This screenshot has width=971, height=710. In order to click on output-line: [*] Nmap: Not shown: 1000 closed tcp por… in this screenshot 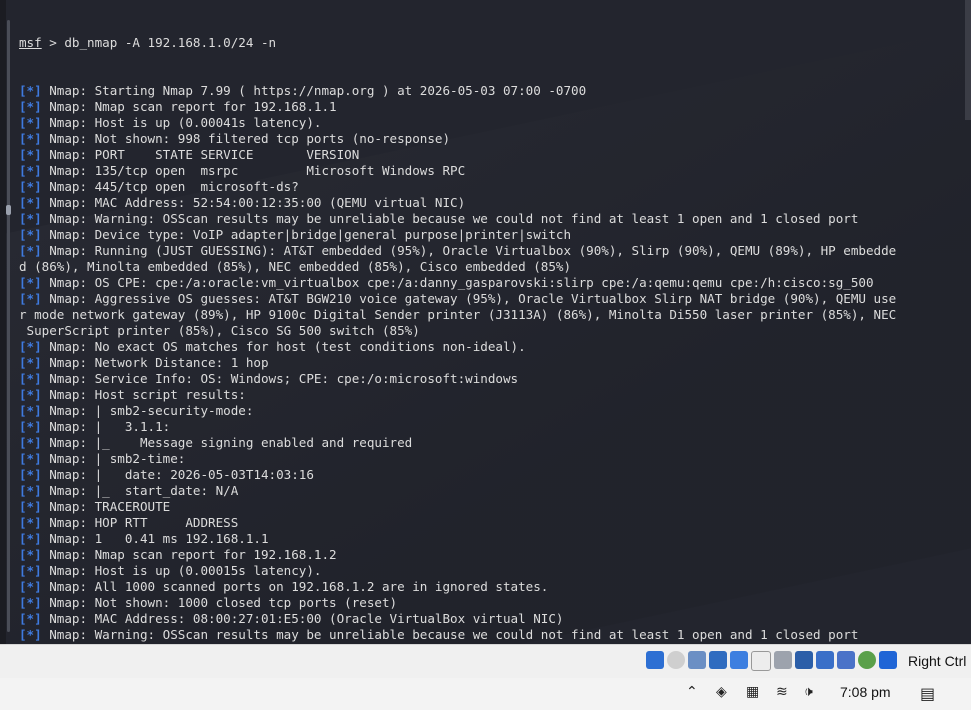, I will do `click(488, 603)`.